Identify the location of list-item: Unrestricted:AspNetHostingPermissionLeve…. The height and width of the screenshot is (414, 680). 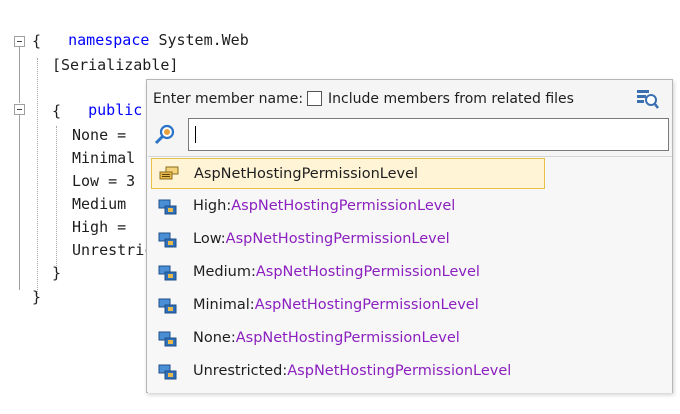
(348, 371).